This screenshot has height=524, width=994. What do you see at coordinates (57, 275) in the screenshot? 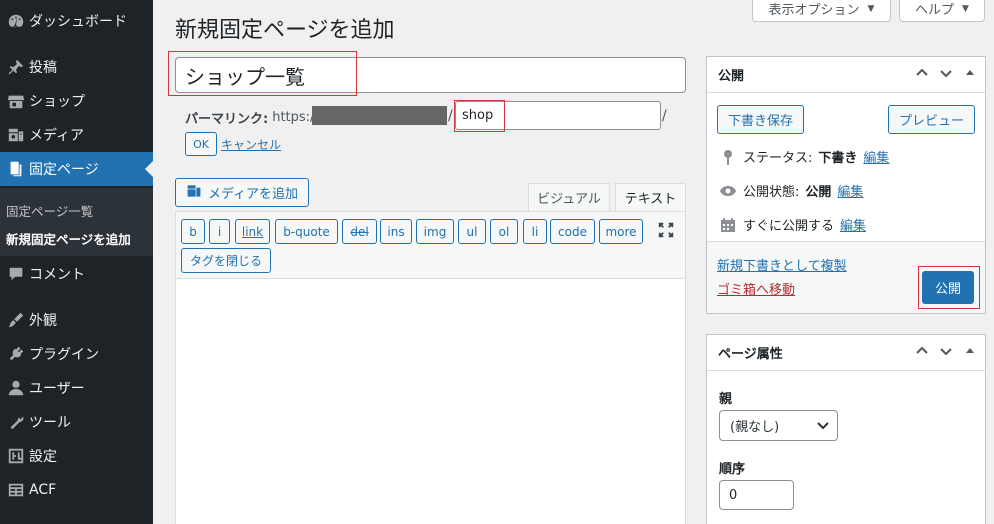
I see `menu-label: コメント` at bounding box center [57, 275].